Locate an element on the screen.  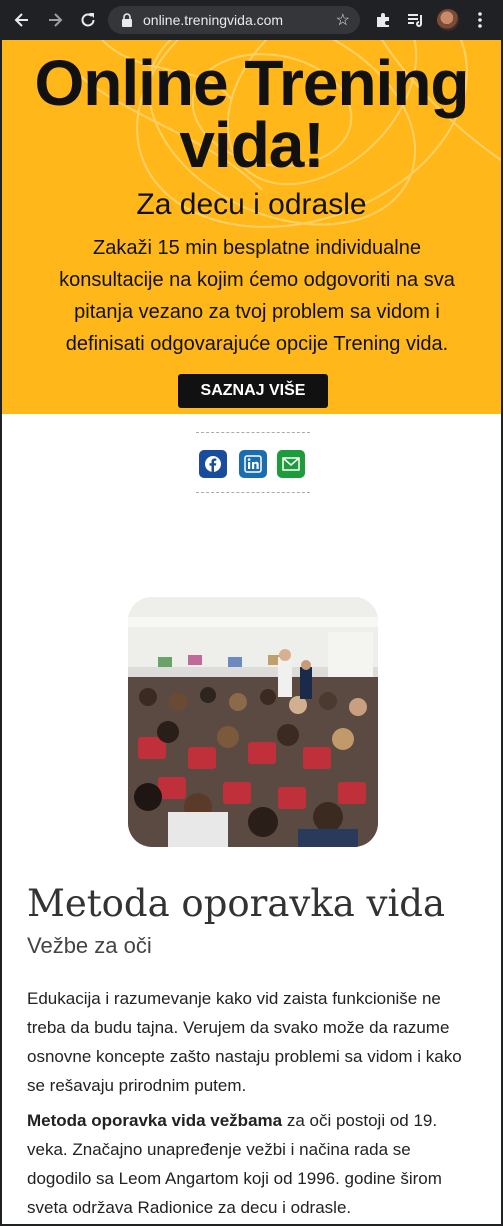
forward-arrow-icon is located at coordinates (55, 20).